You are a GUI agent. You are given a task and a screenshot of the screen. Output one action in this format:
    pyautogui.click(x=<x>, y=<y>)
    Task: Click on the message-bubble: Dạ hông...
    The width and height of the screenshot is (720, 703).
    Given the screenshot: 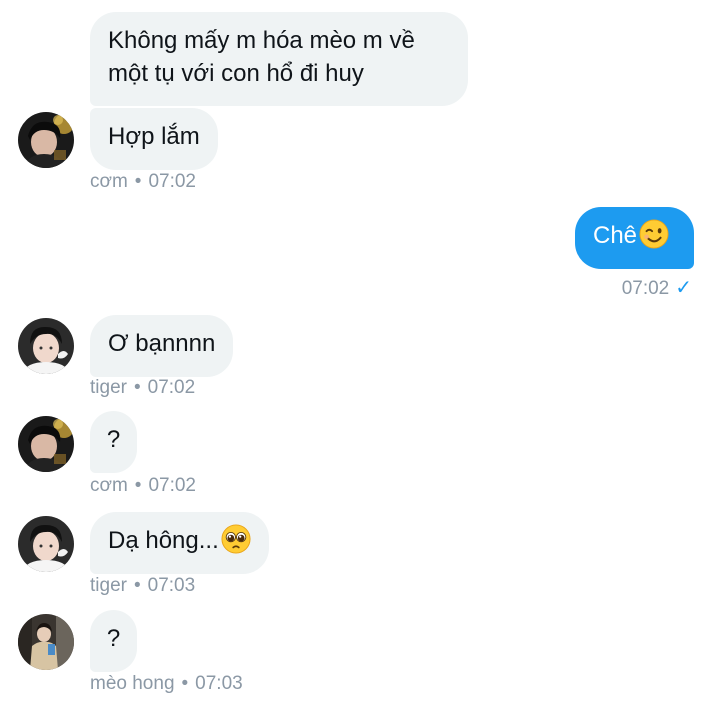 What is the action you would take?
    pyautogui.click(x=179, y=543)
    